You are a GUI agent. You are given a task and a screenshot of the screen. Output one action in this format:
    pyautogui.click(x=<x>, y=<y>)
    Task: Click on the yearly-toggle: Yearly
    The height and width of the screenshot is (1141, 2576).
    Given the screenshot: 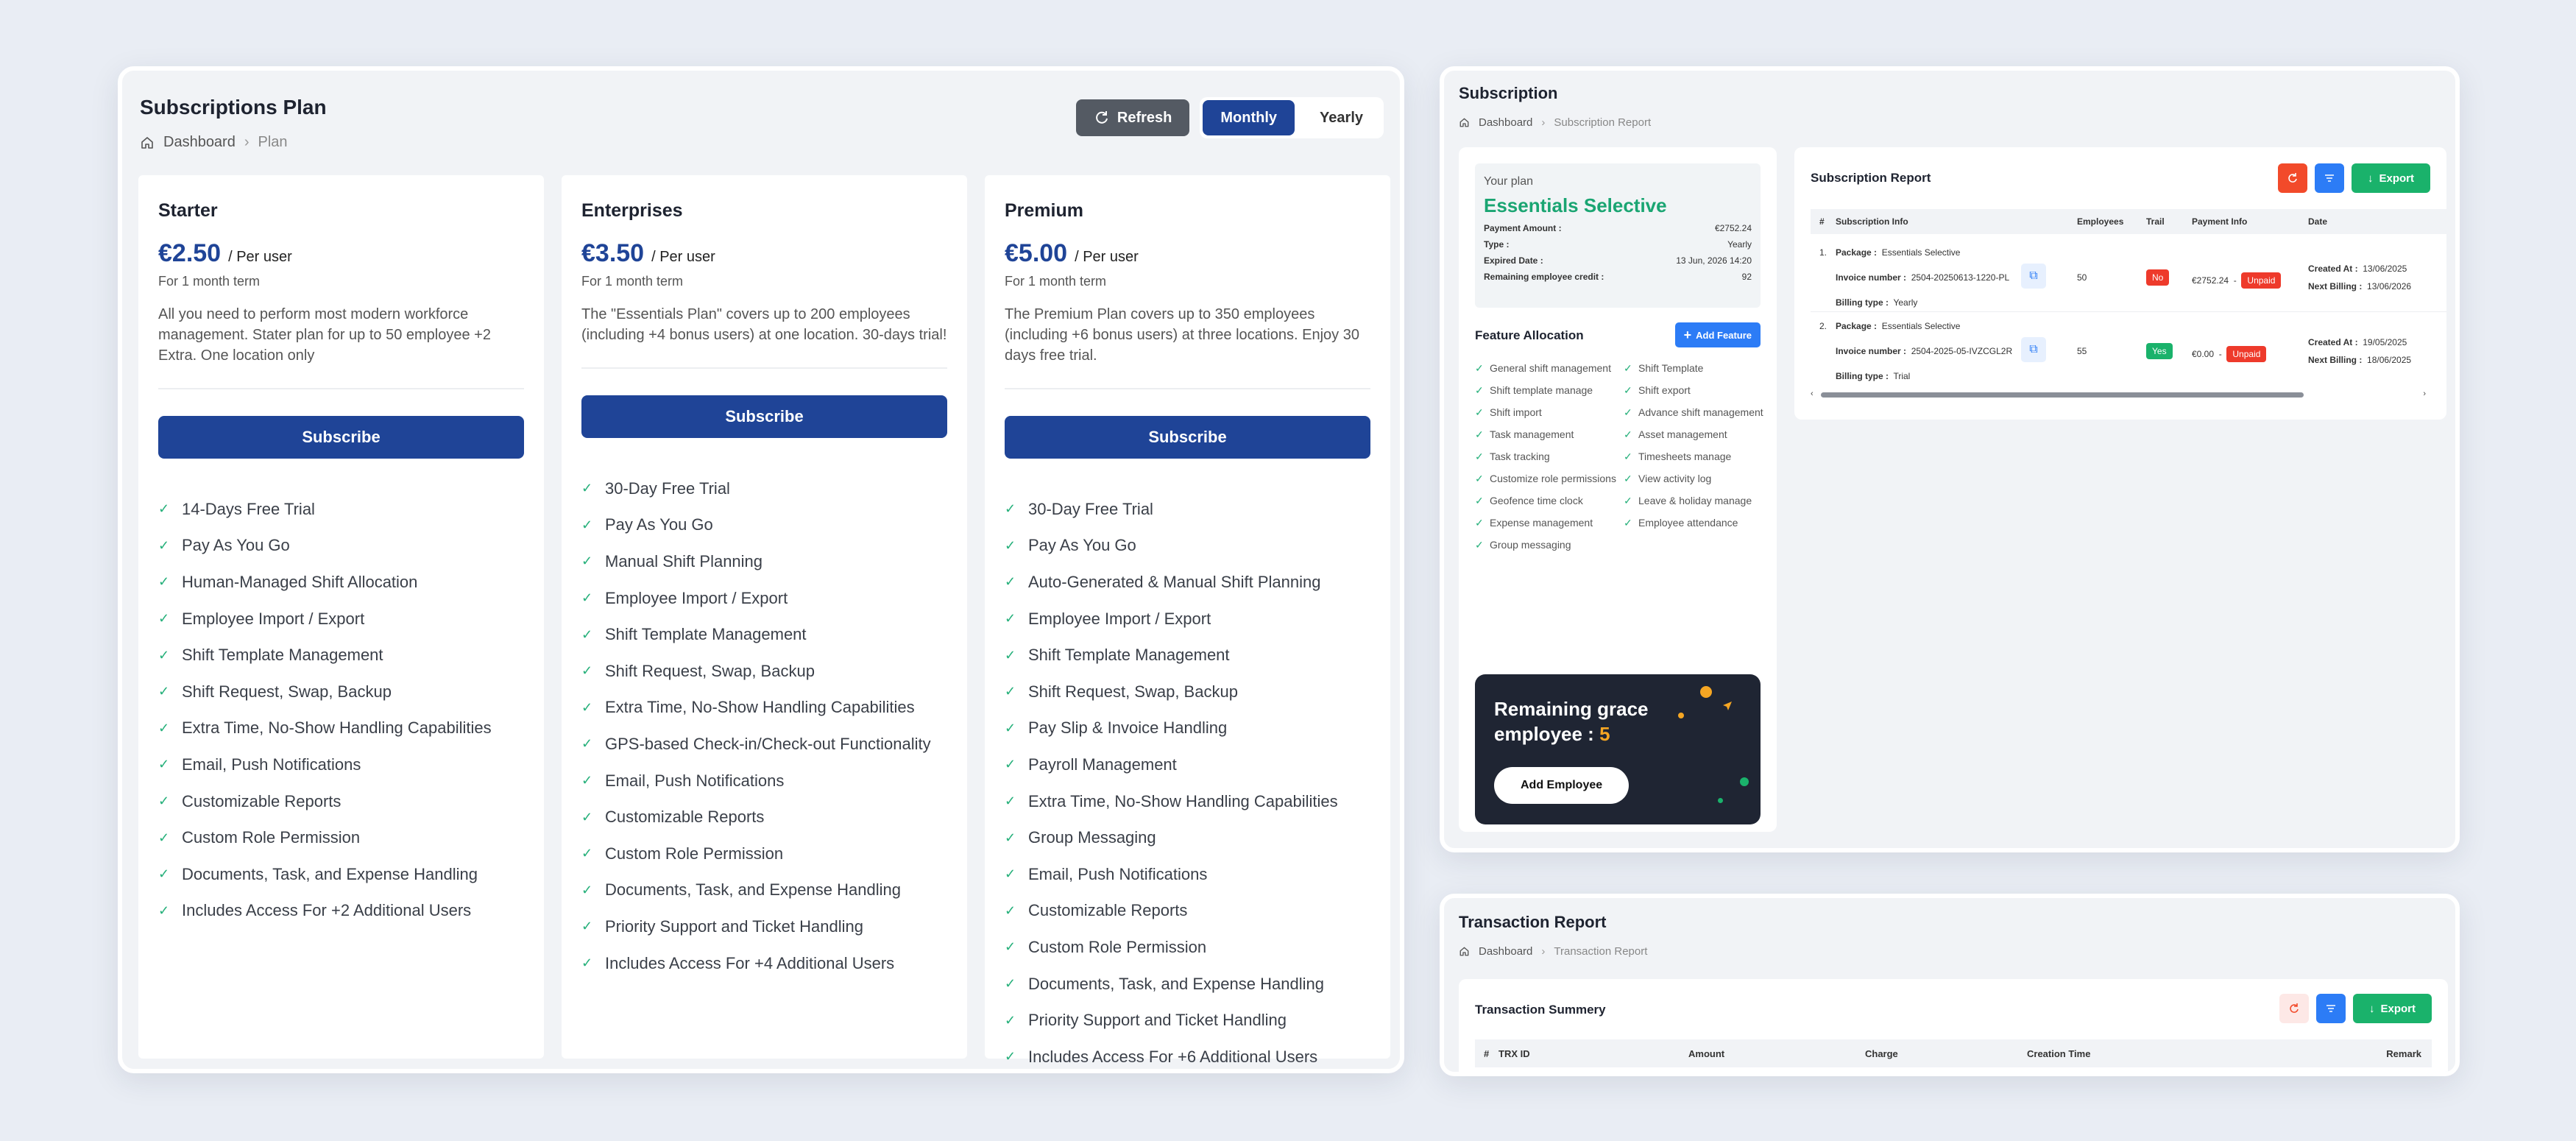 What is the action you would take?
    pyautogui.click(x=1341, y=117)
    